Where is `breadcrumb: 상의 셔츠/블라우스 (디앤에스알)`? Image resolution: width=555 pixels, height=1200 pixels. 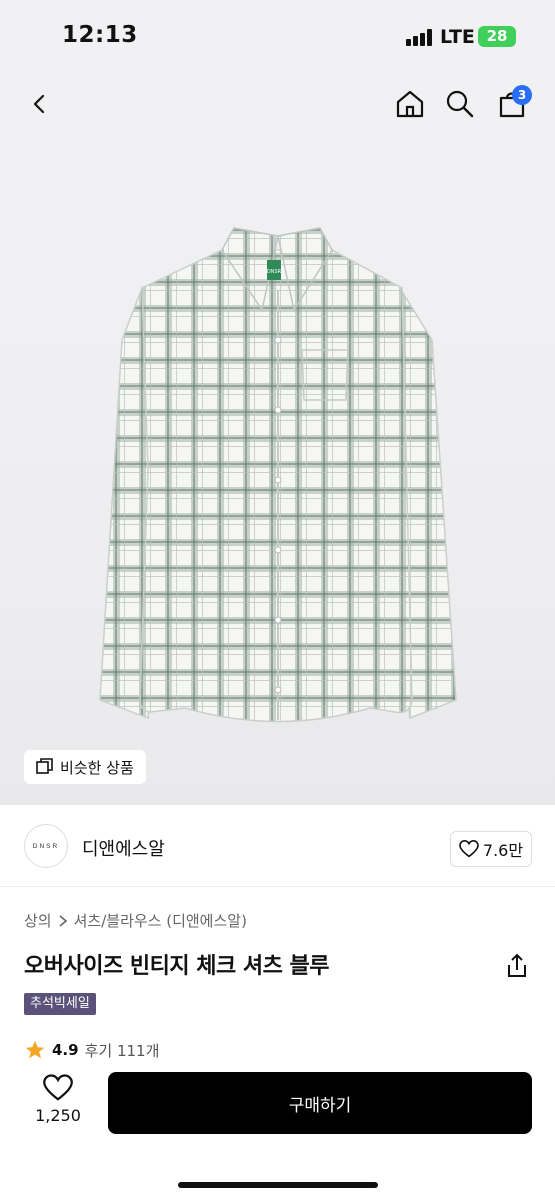
breadcrumb: 상의 셔츠/블라우스 (디앤에스알) is located at coordinates (135, 920).